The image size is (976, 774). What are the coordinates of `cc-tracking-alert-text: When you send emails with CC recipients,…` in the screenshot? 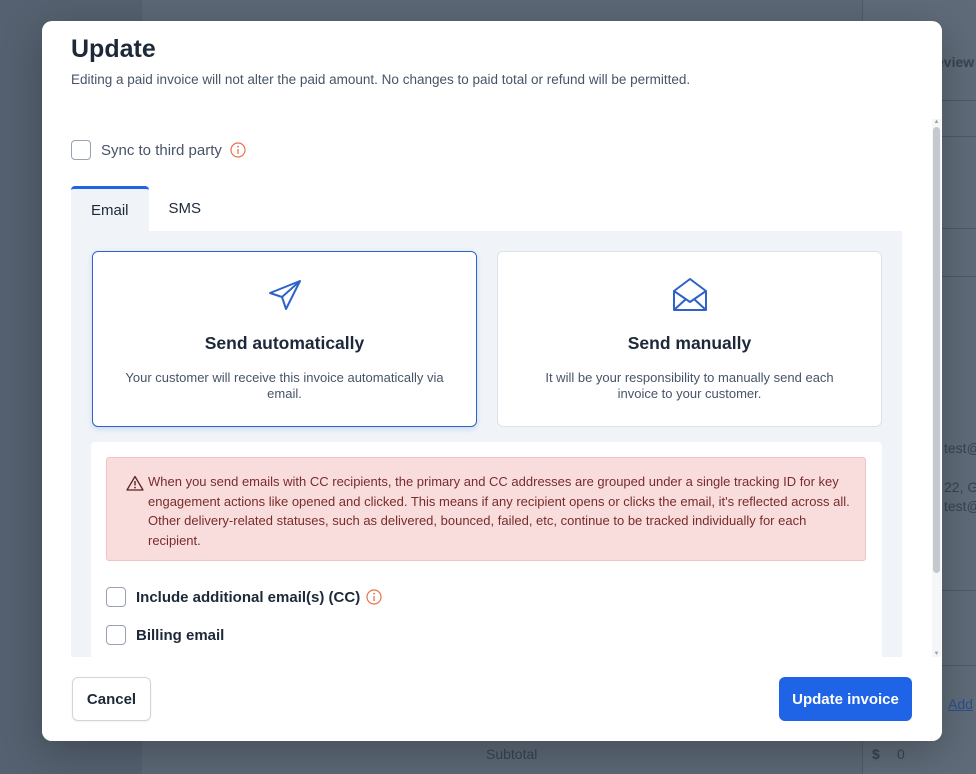 It's located at (499, 511).